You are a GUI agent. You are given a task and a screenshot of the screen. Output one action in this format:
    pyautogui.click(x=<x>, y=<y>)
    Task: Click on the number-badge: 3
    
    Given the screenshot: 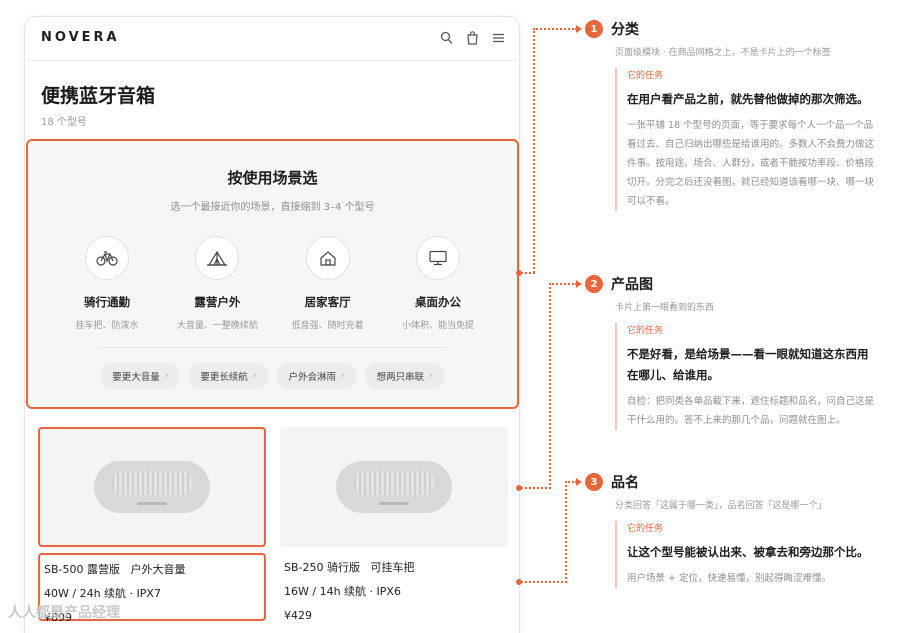 What is the action you would take?
    pyautogui.click(x=594, y=482)
    